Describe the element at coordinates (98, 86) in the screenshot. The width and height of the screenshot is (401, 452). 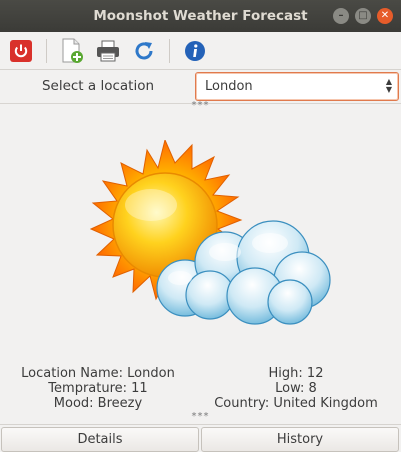
I see `location-label: Select a location` at that location.